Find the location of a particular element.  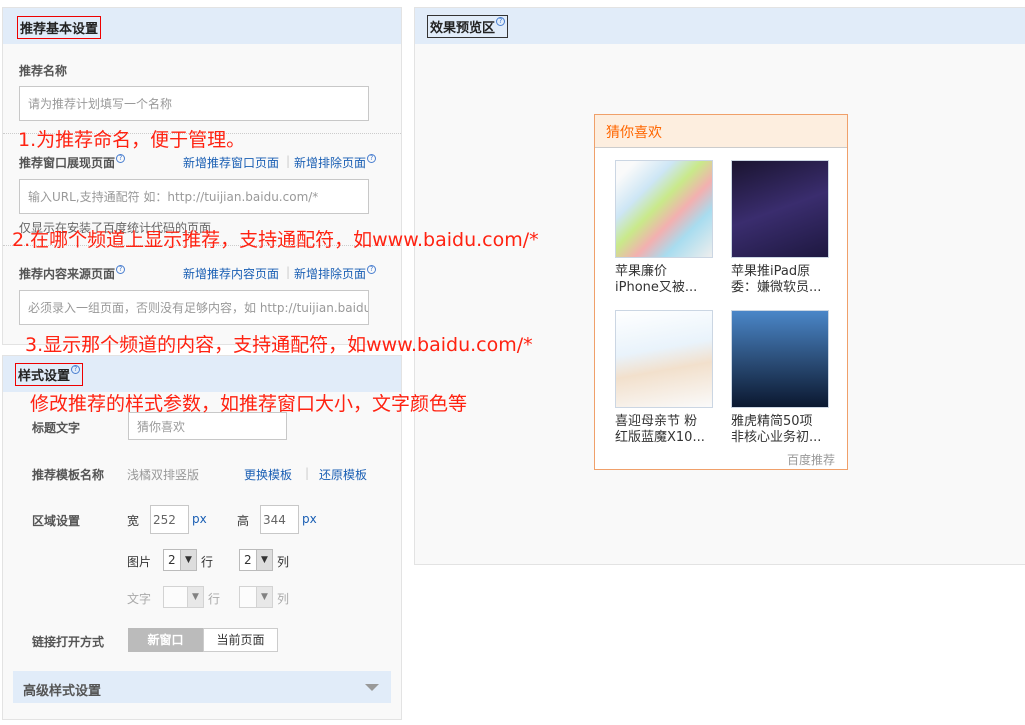

source-page-label: 推荐内容来源页面? is located at coordinates (72, 273).